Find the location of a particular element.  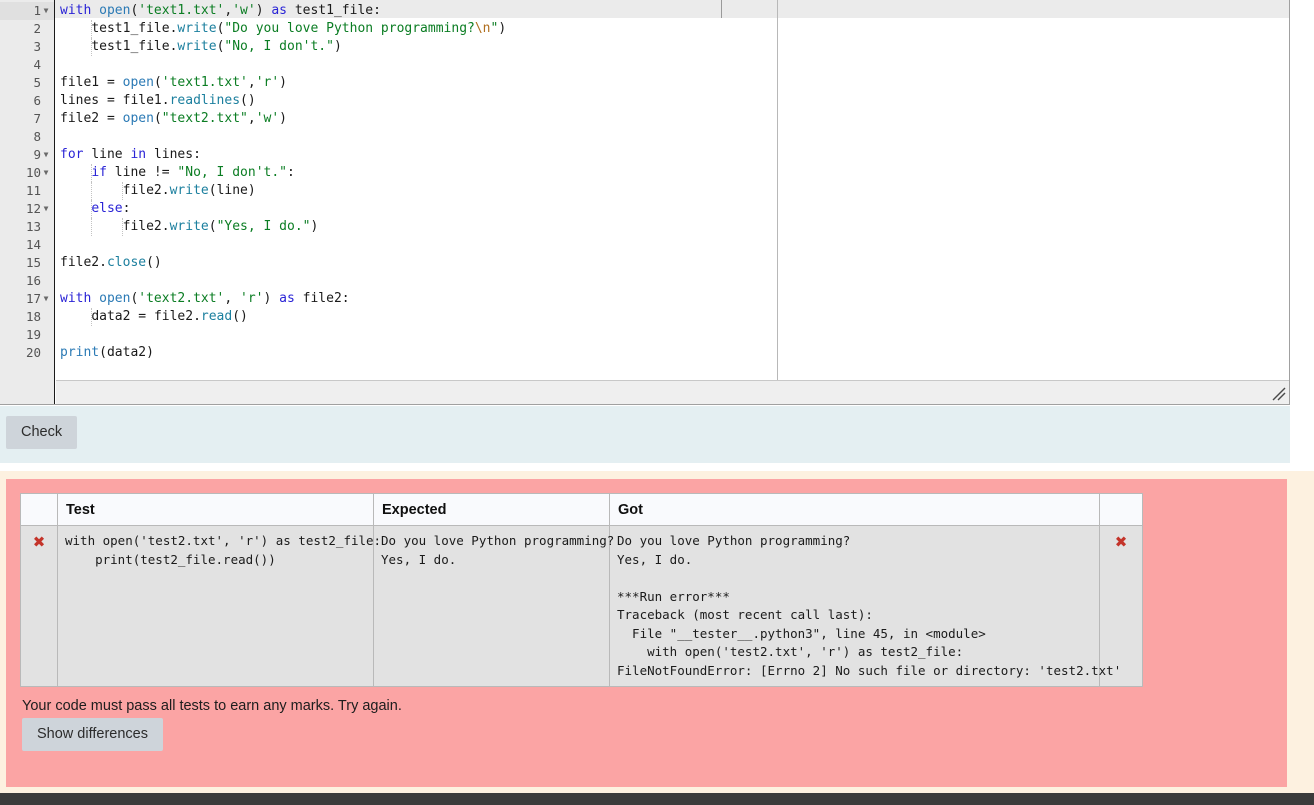

gutter-line-12: 12 ▼ is located at coordinates (27, 209).